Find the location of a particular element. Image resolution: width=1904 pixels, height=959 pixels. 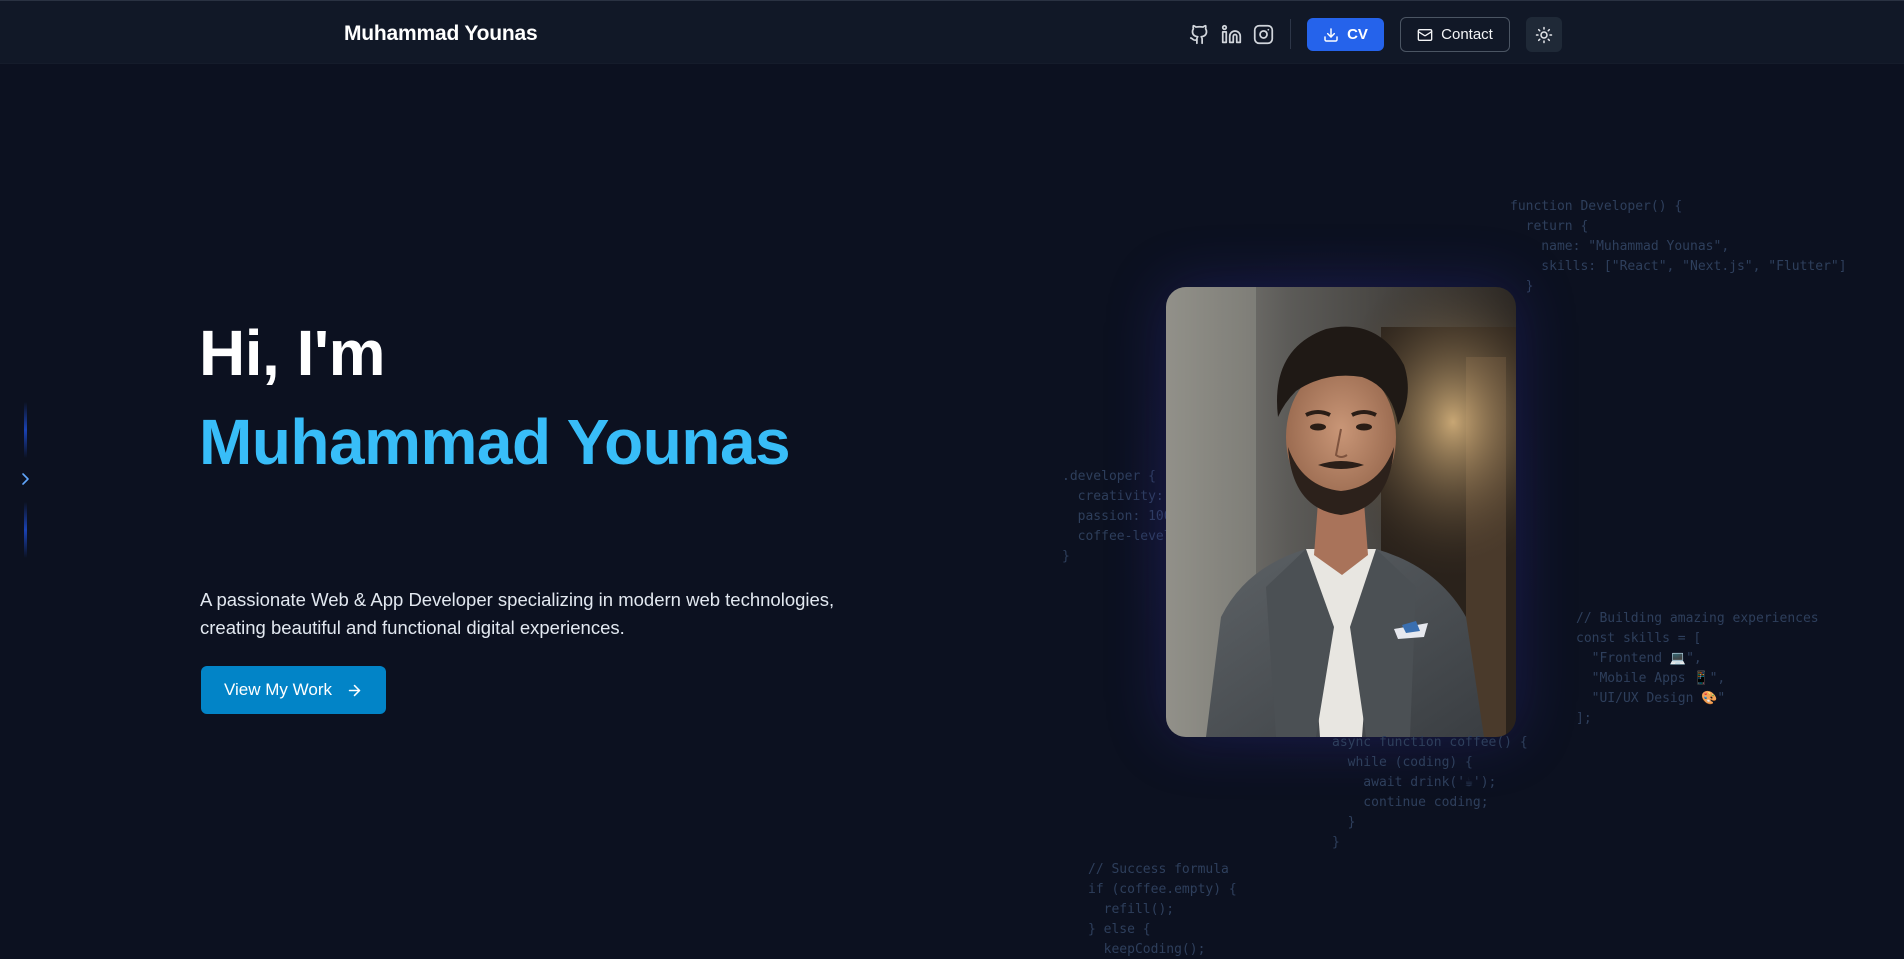

linkedin-icon is located at coordinates (1231, 34).